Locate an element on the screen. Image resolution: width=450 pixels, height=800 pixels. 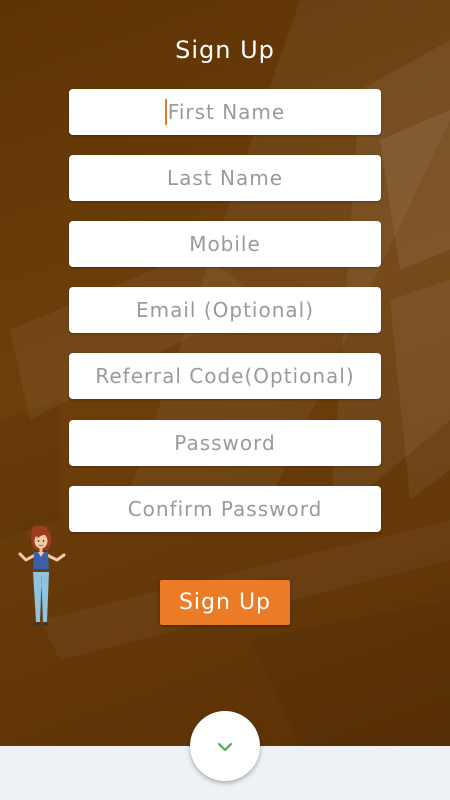
confirm-password-field: Confirm Password is located at coordinates (225, 509).